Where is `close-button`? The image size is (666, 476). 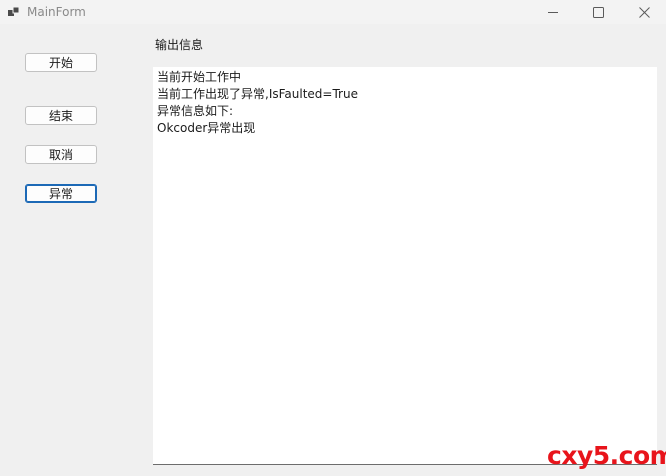
close-button is located at coordinates (644, 12).